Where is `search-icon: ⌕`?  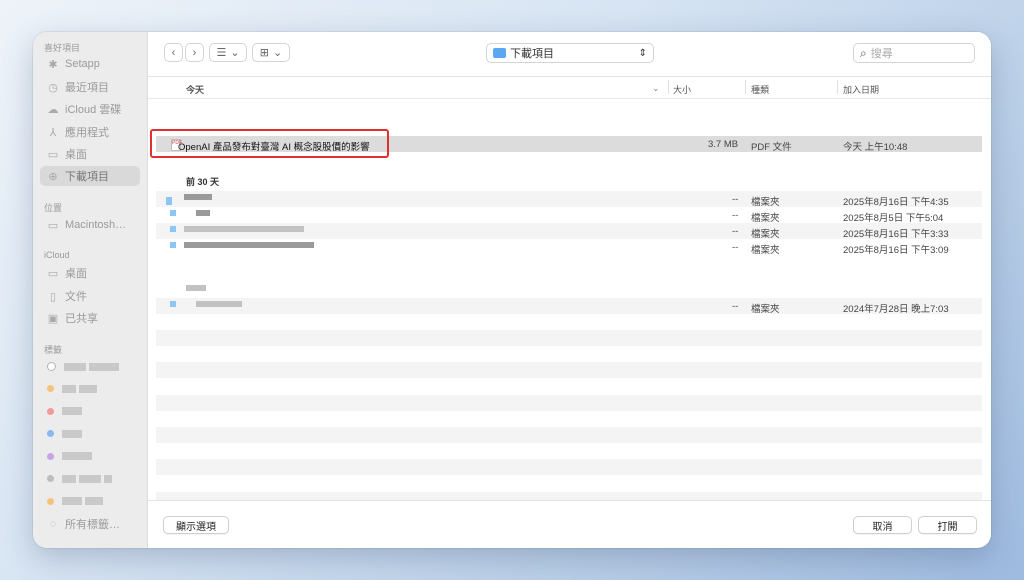
search-icon: ⌕ is located at coordinates (863, 52).